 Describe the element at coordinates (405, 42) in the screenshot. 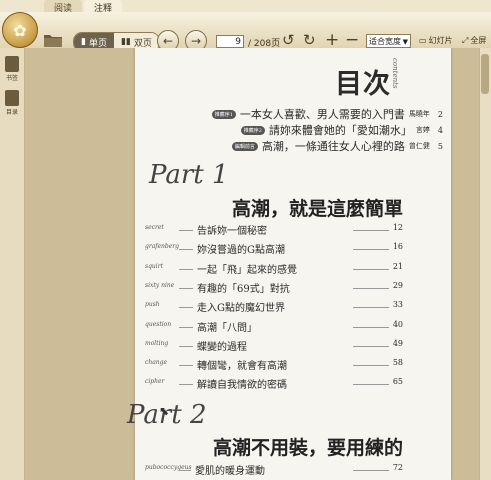

I see `chevron-down-icon: ▼` at that location.